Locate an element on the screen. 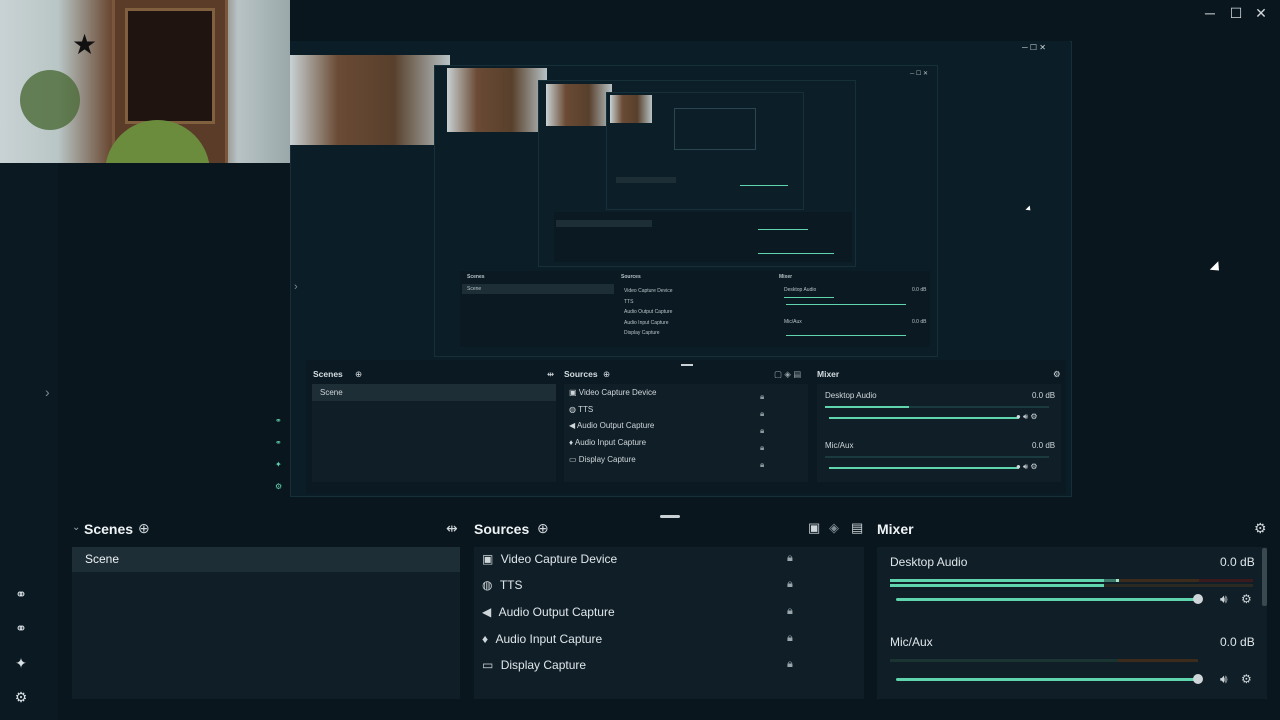  source-sync-icon: ◈ is located at coordinates (834, 528).